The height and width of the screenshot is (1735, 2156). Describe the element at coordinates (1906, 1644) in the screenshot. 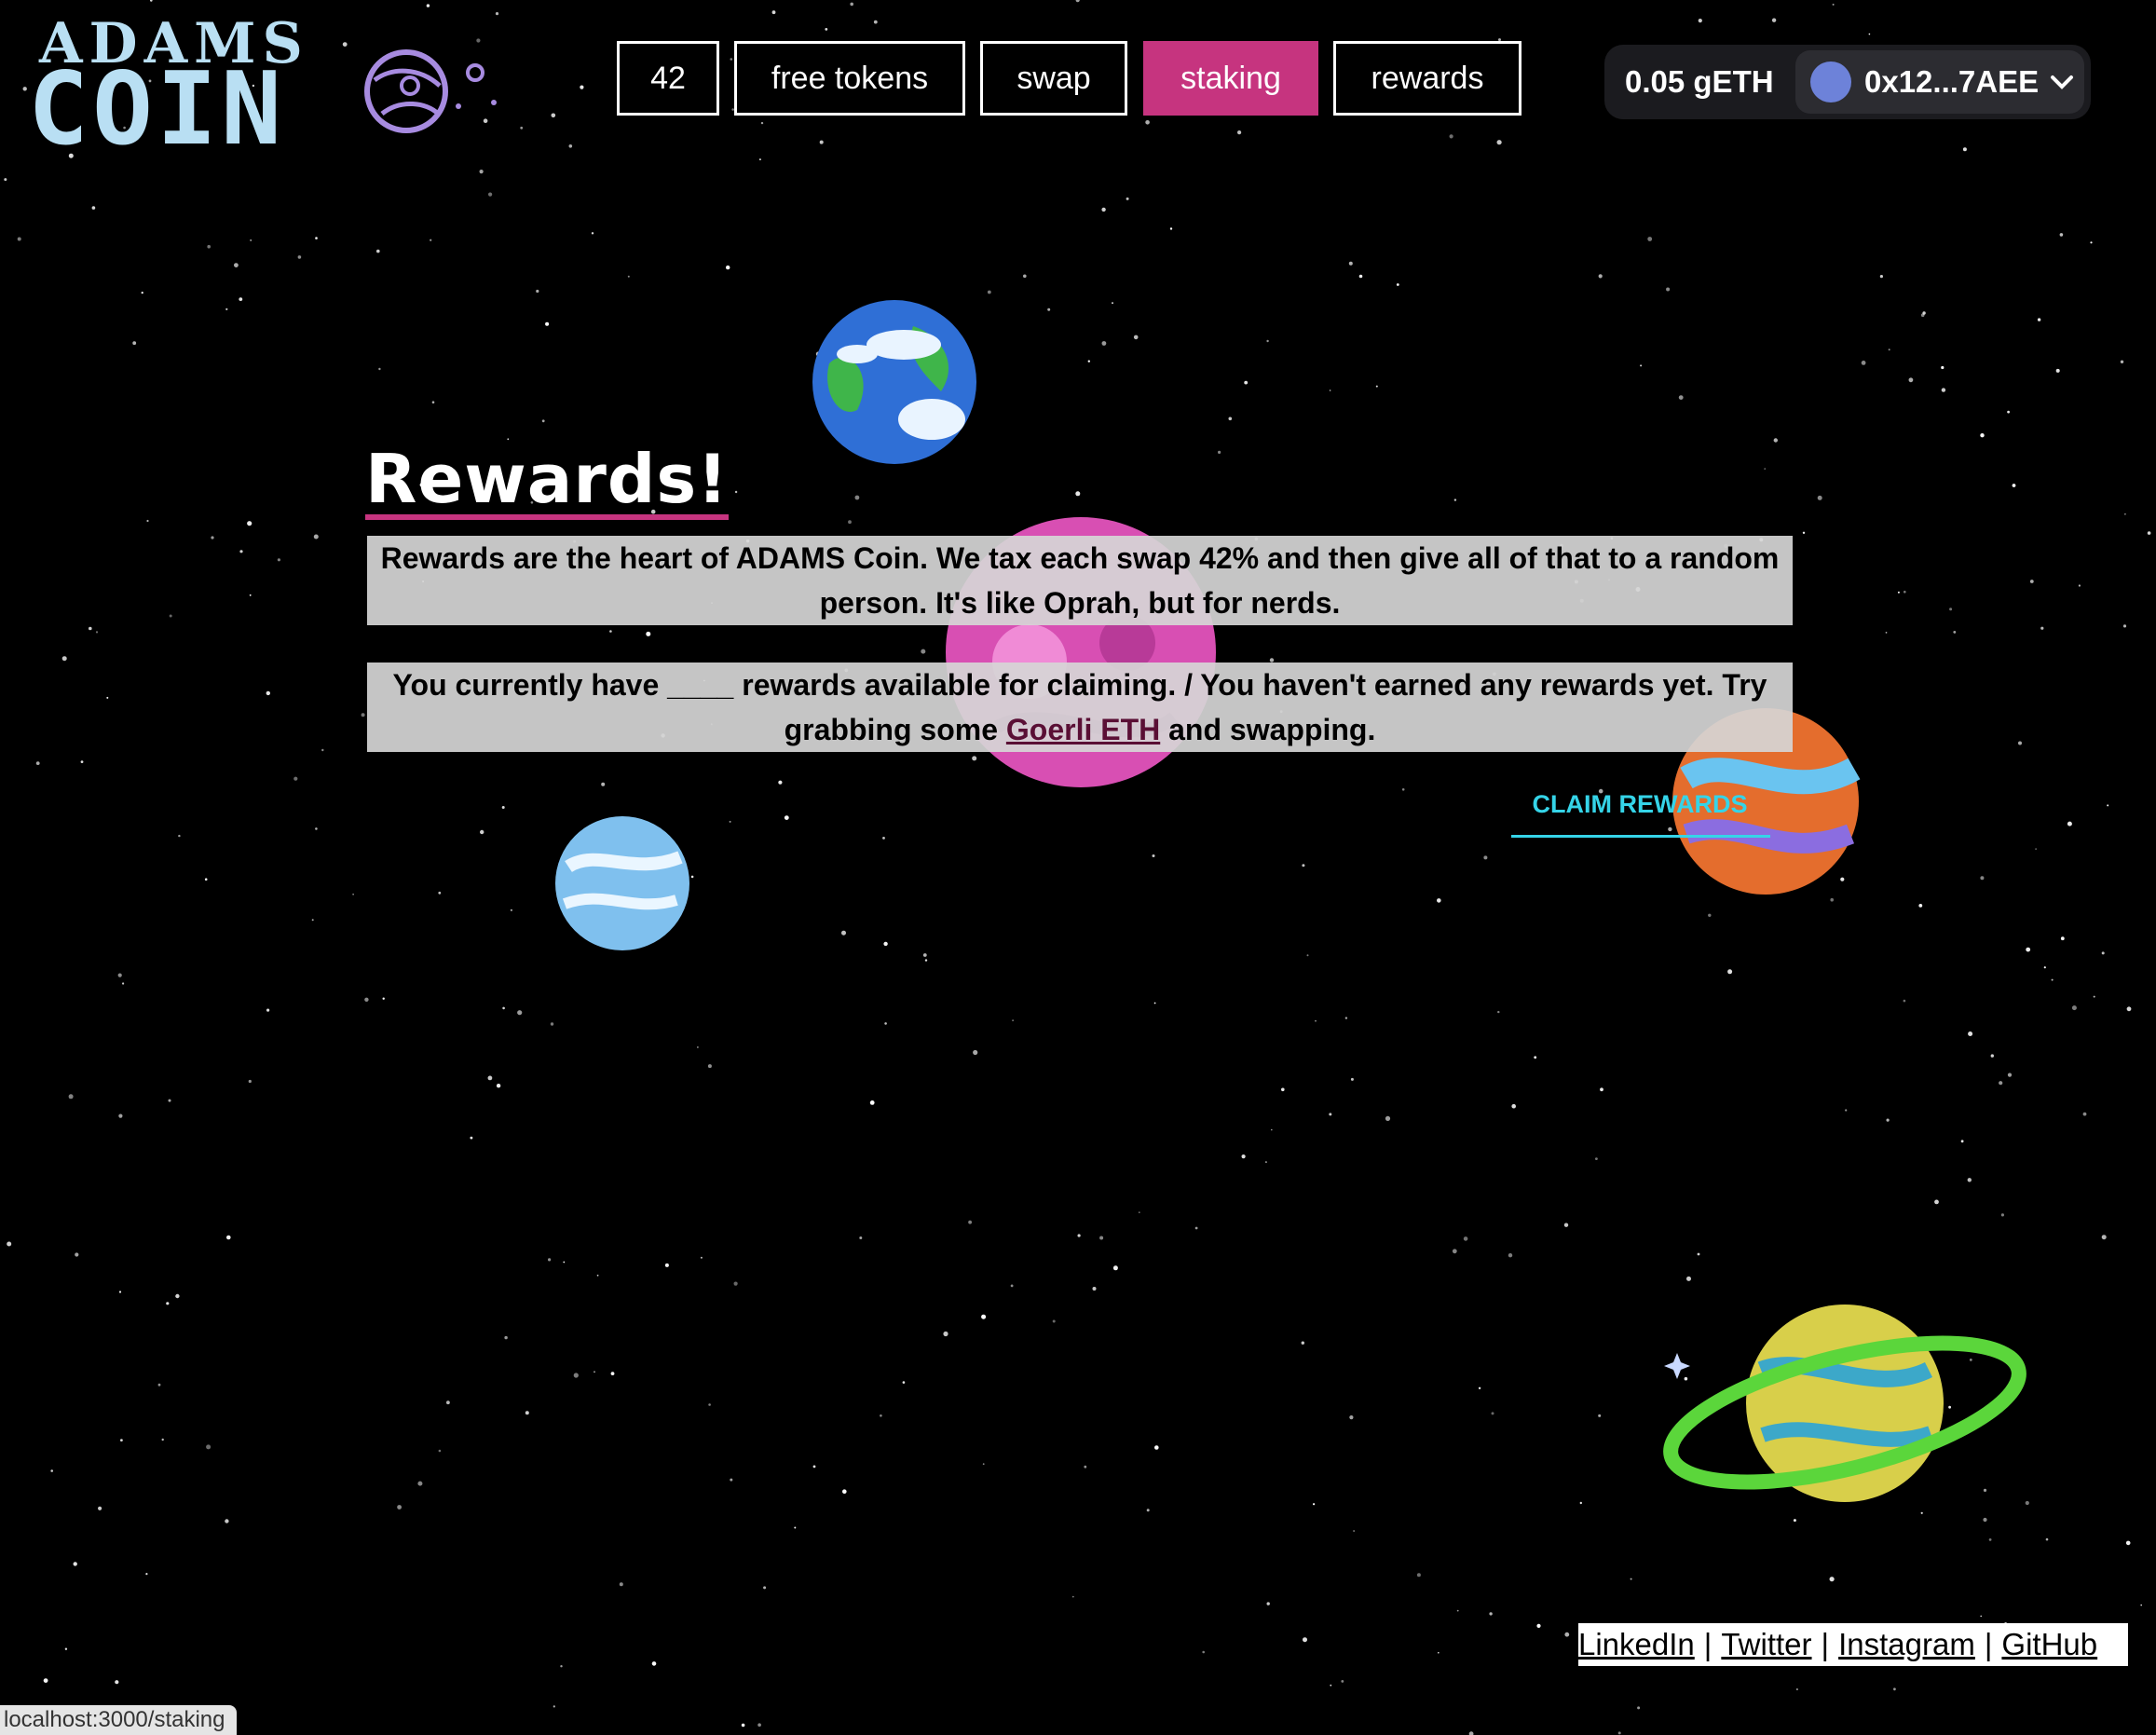

I see `instagram-link: Instagram` at that location.